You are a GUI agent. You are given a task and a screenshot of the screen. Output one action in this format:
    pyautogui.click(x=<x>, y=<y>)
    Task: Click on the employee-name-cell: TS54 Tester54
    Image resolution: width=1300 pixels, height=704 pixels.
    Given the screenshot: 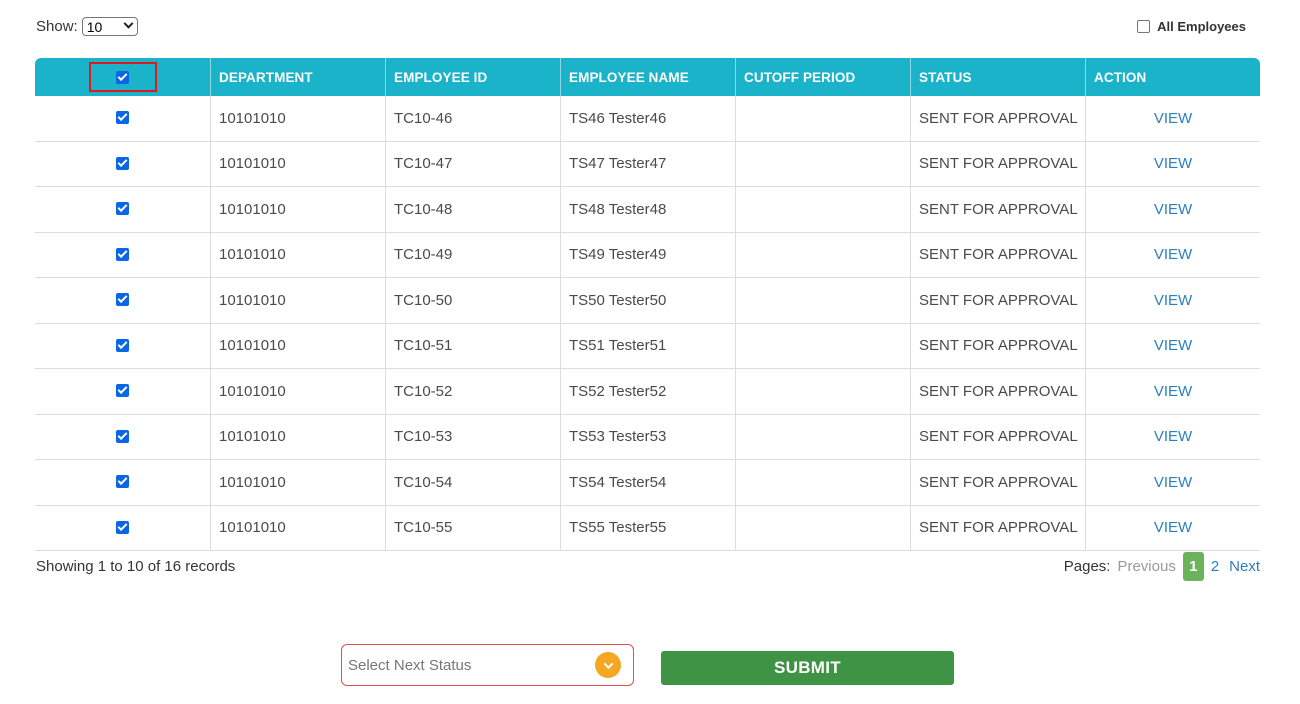 What is the action you would take?
    pyautogui.click(x=647, y=482)
    